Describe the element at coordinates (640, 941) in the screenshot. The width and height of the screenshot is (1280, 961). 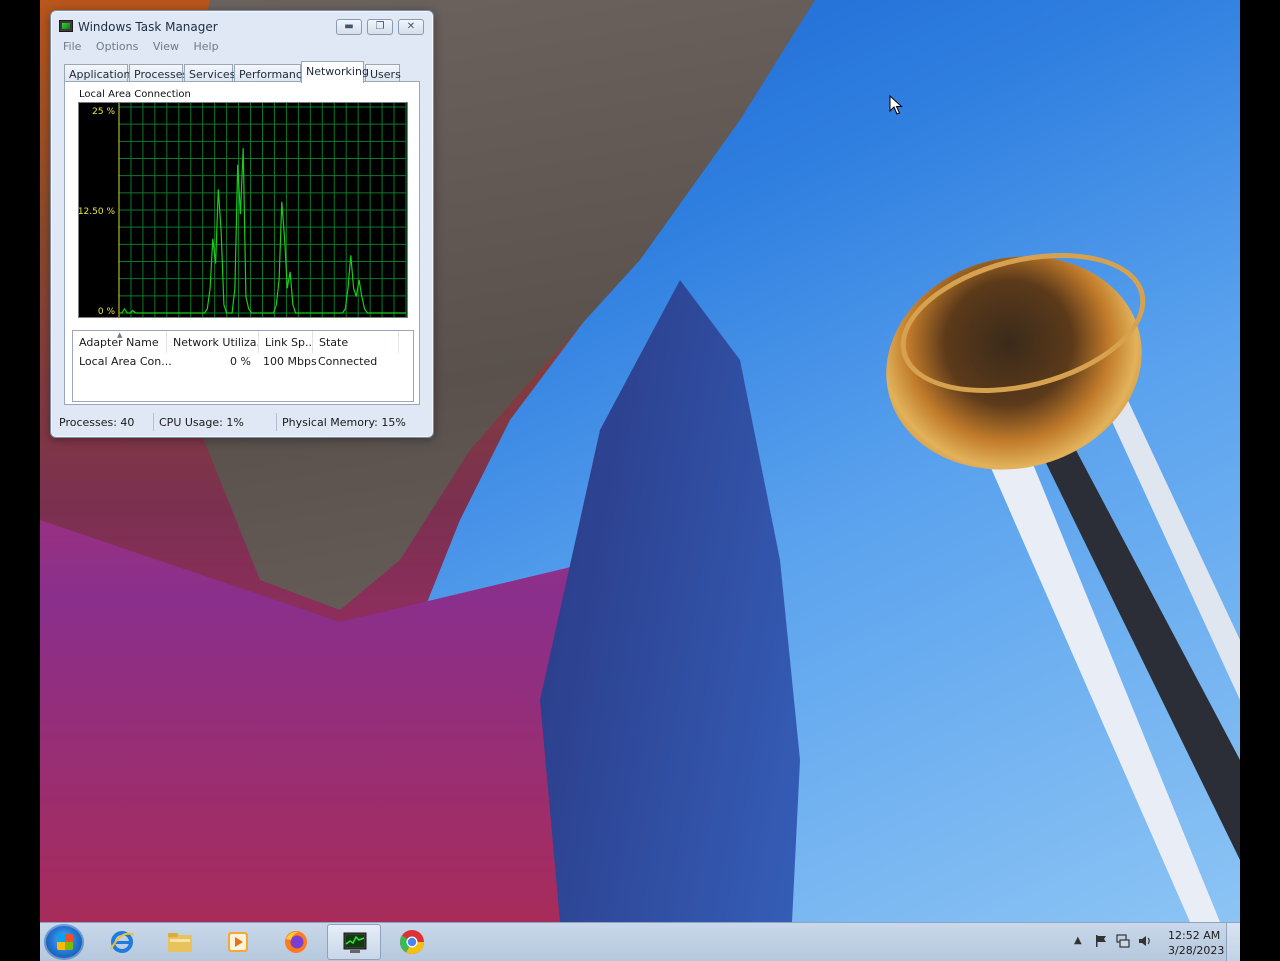
I see `taskbar: ▲ 12:52 AM 3/28/2023` at that location.